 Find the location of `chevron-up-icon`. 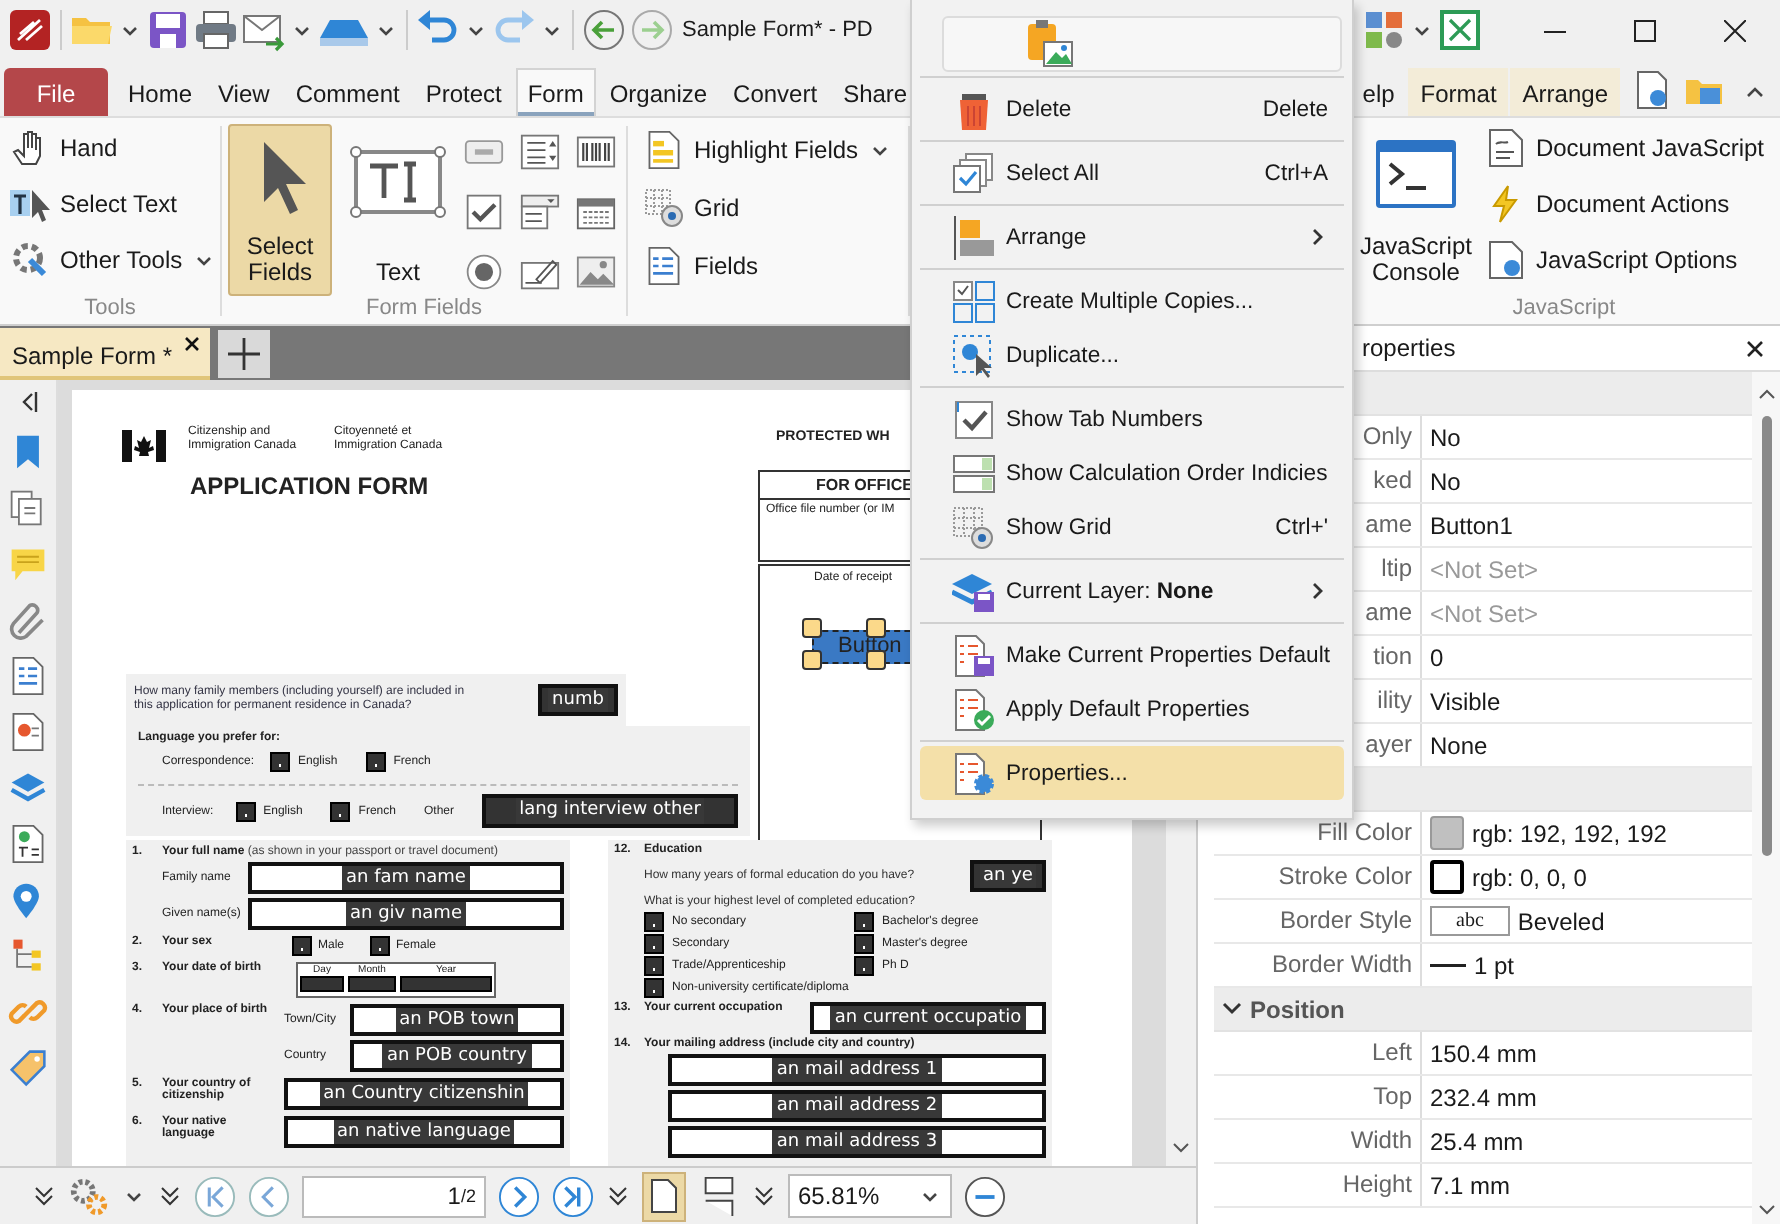

chevron-up-icon is located at coordinates (1766, 394).